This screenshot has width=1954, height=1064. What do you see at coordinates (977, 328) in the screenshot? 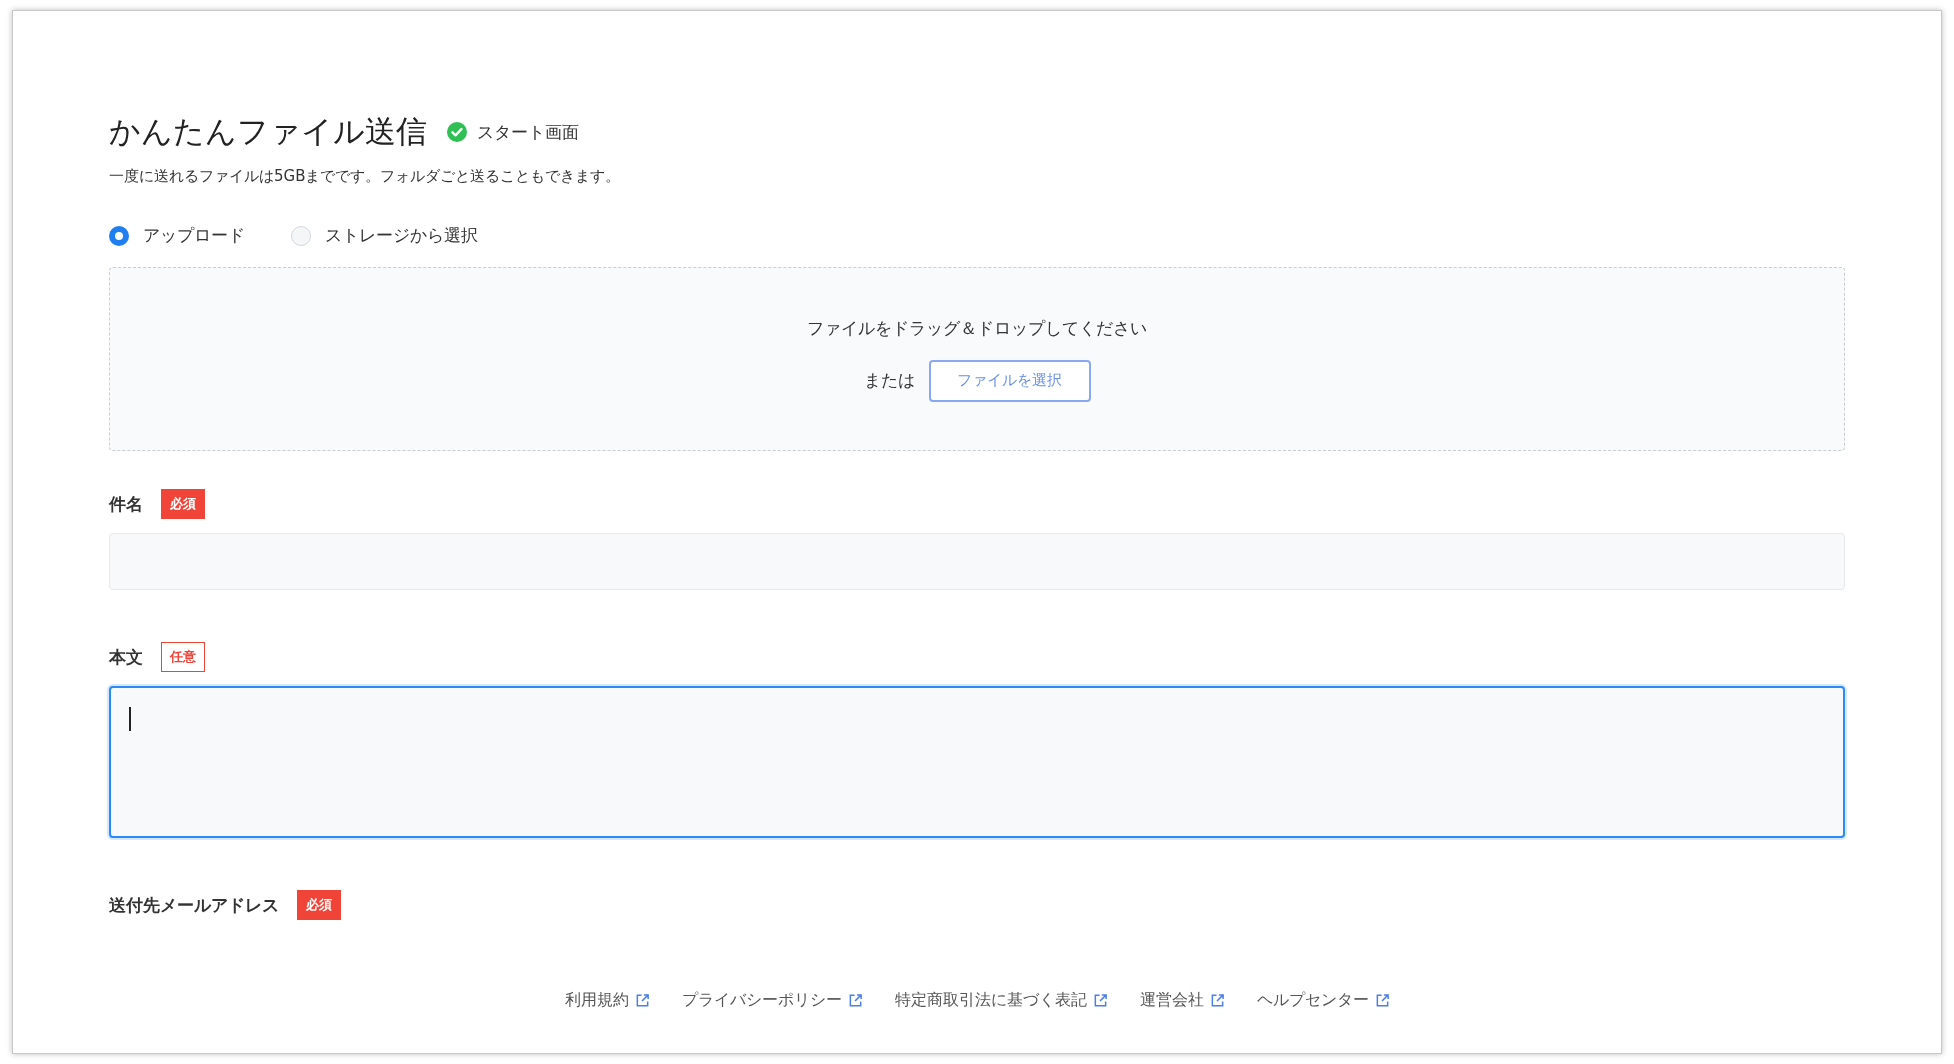
I see `drop-message: ファイルをドラッグ＆ドロップしてください` at bounding box center [977, 328].